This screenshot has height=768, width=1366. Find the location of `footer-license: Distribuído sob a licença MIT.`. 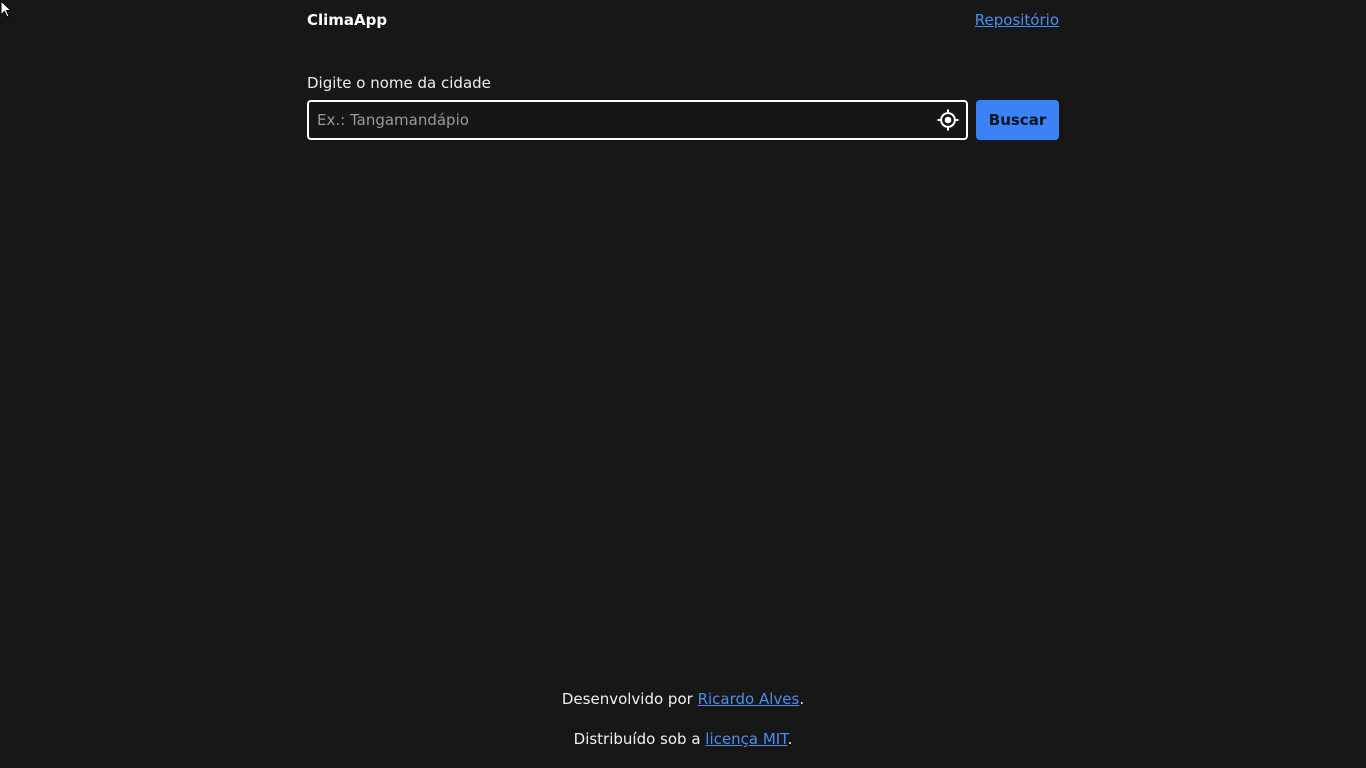

footer-license: Distribuído sob a licença MIT. is located at coordinates (683, 739).